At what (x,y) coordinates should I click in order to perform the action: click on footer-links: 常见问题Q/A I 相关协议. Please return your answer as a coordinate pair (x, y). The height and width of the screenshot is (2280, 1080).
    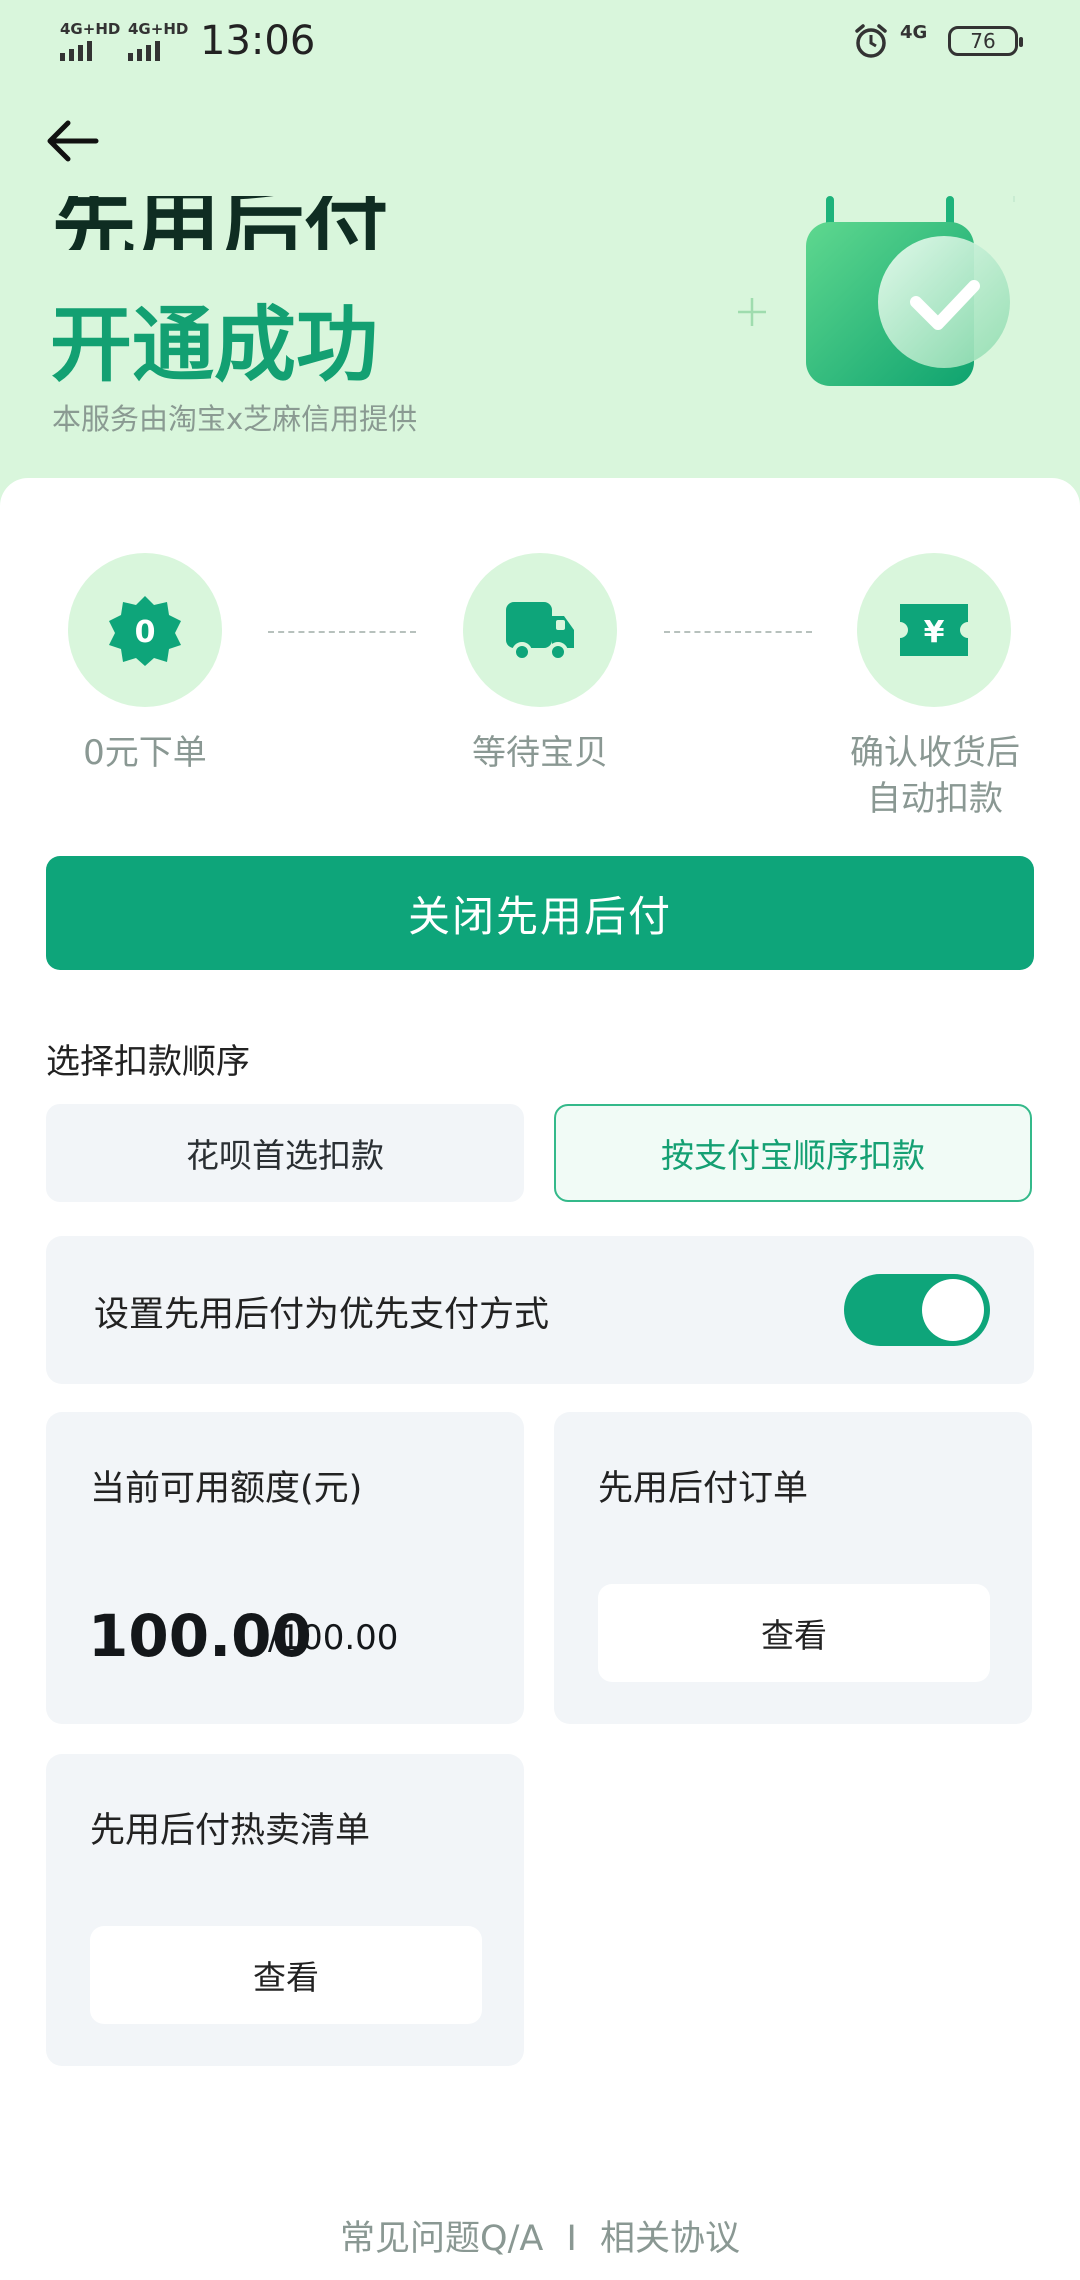
    Looking at the image, I should click on (540, 2235).